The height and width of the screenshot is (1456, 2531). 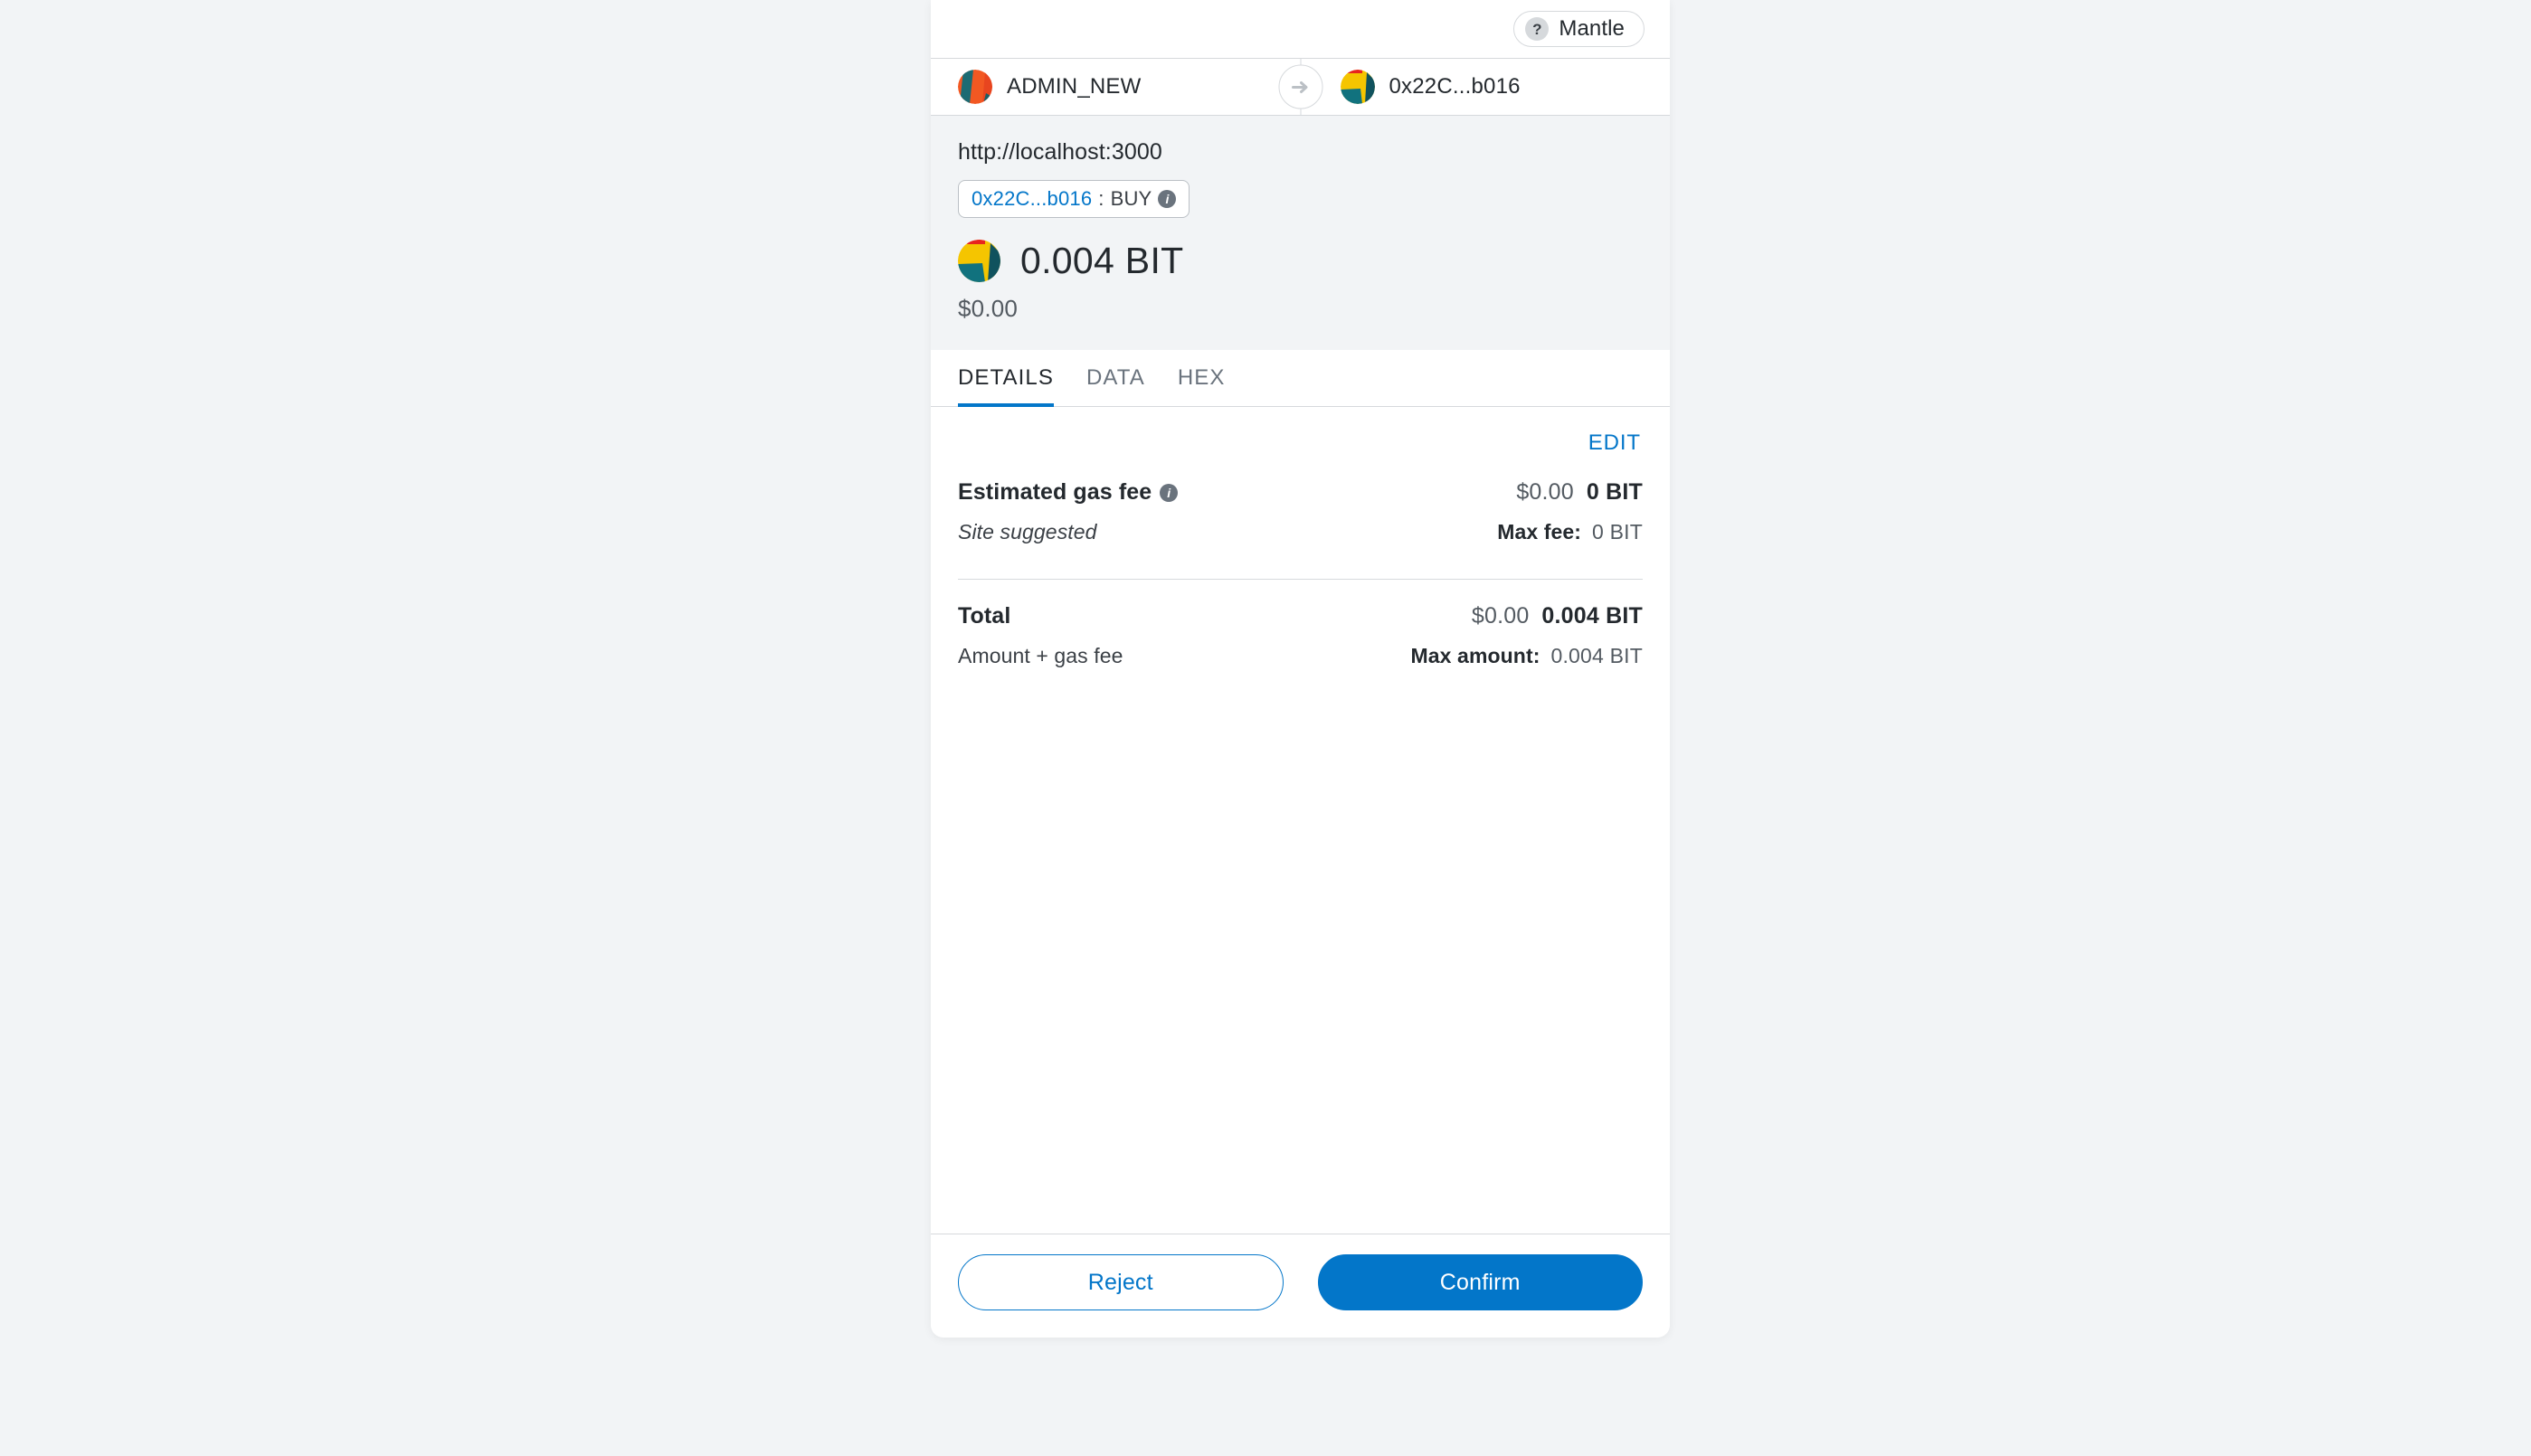 I want to click on contract-method-pill: 0x22C...b016 : BUY i, so click(x=1074, y=199).